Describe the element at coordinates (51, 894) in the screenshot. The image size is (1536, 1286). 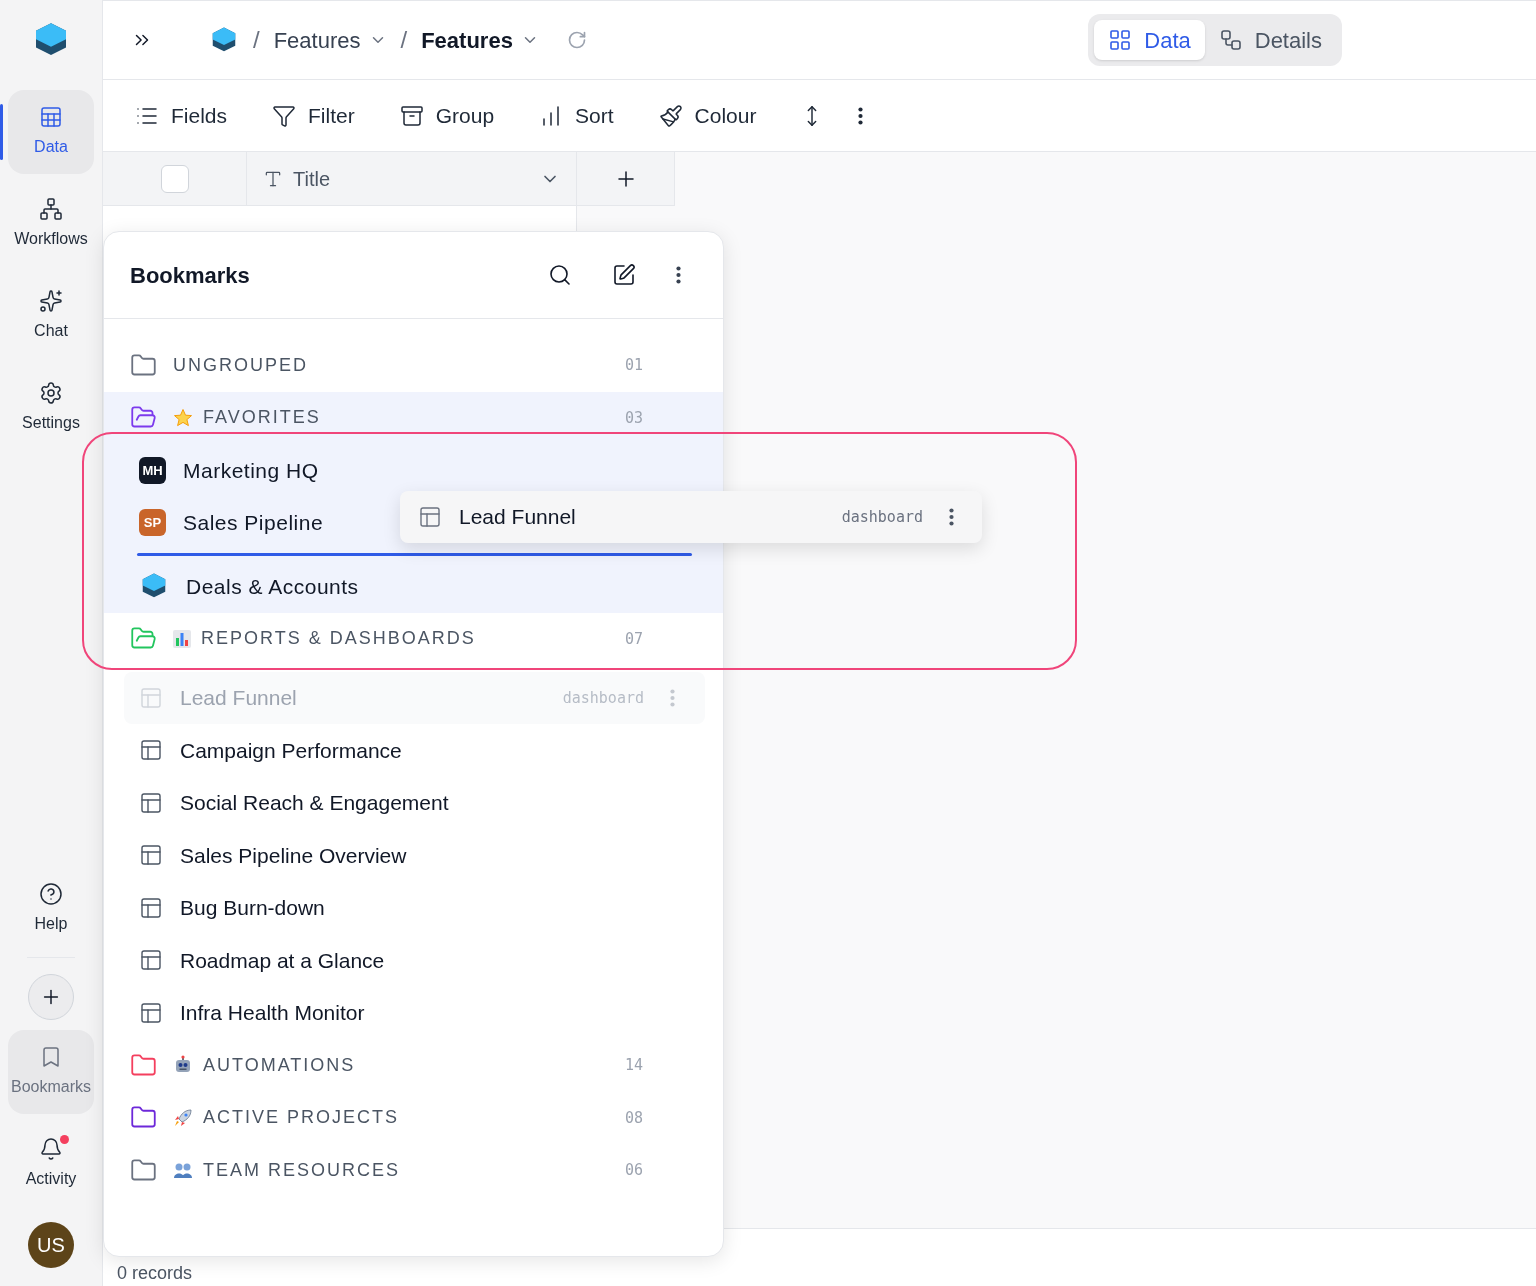
I see `help-icon` at that location.